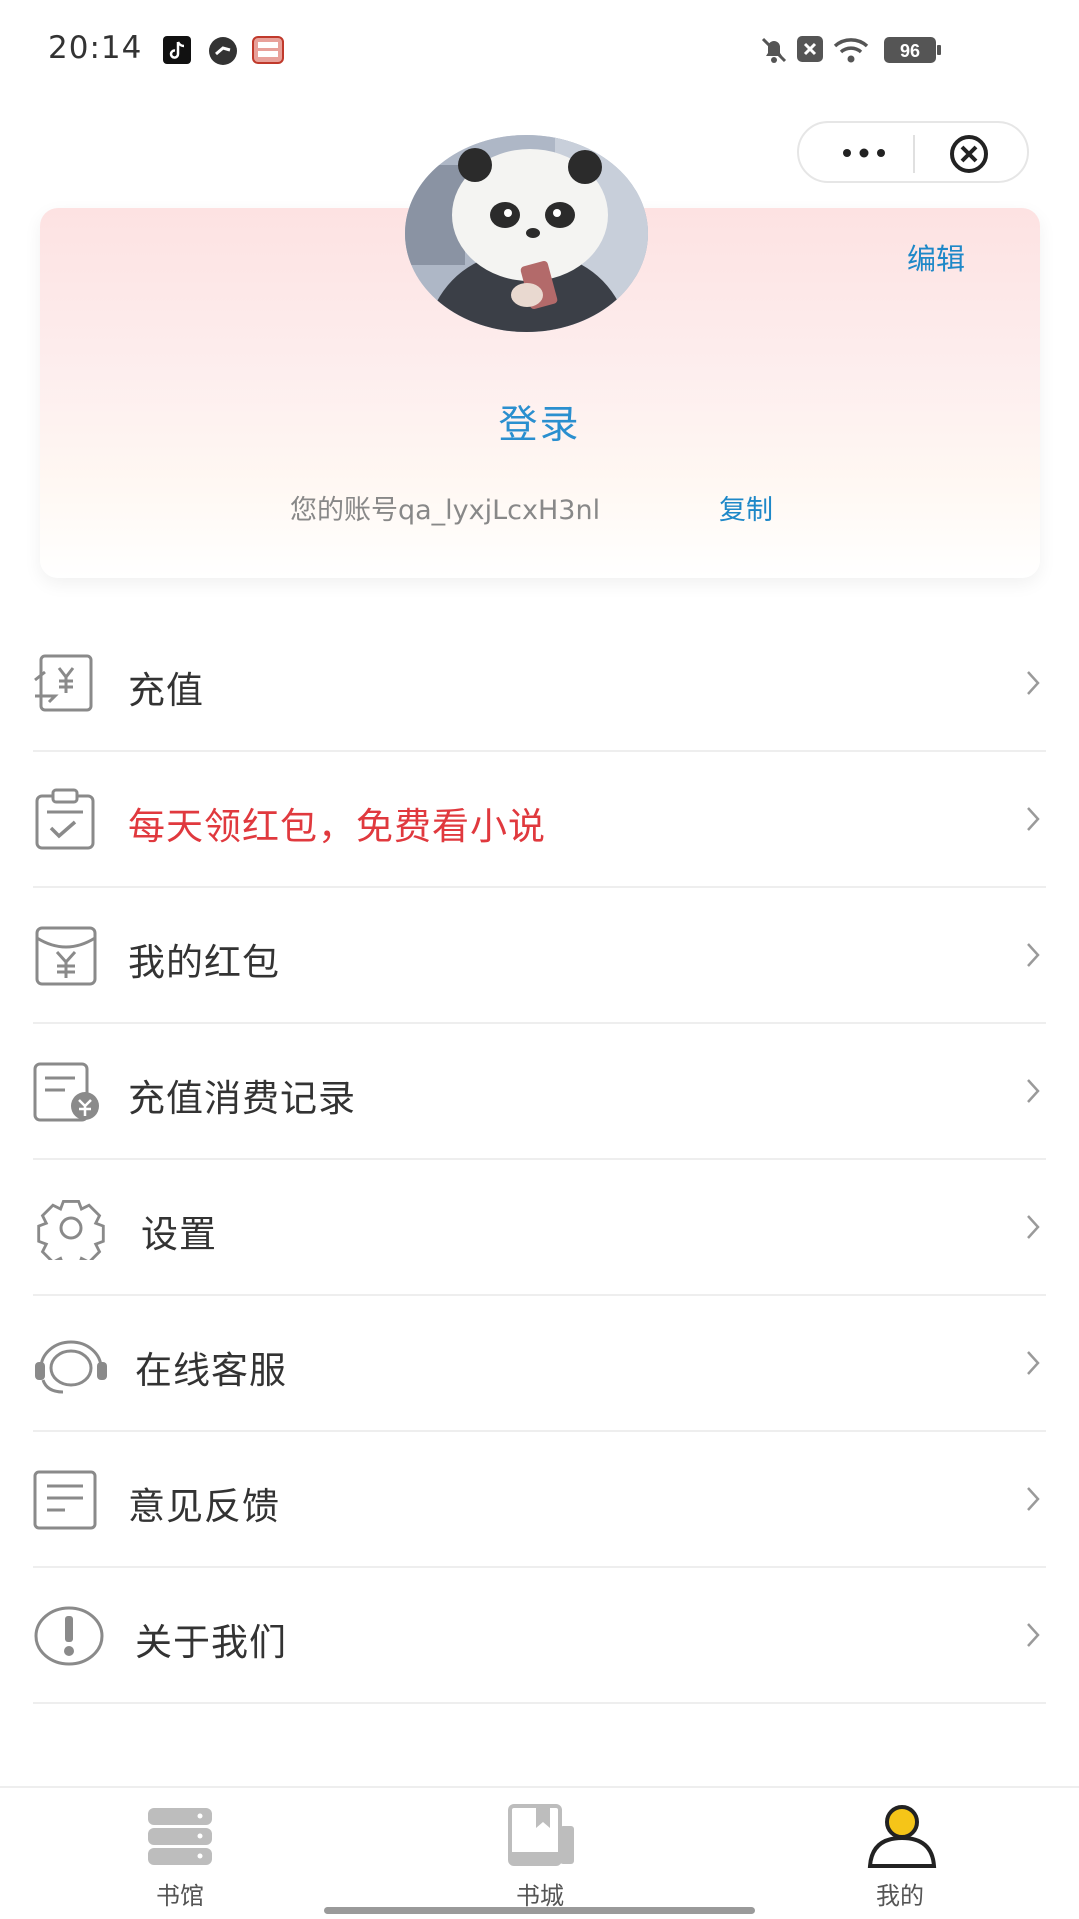 The width and height of the screenshot is (1079, 1919). Describe the element at coordinates (211, 1642) in the screenshot. I see `menu-label-about: 关于我们` at that location.